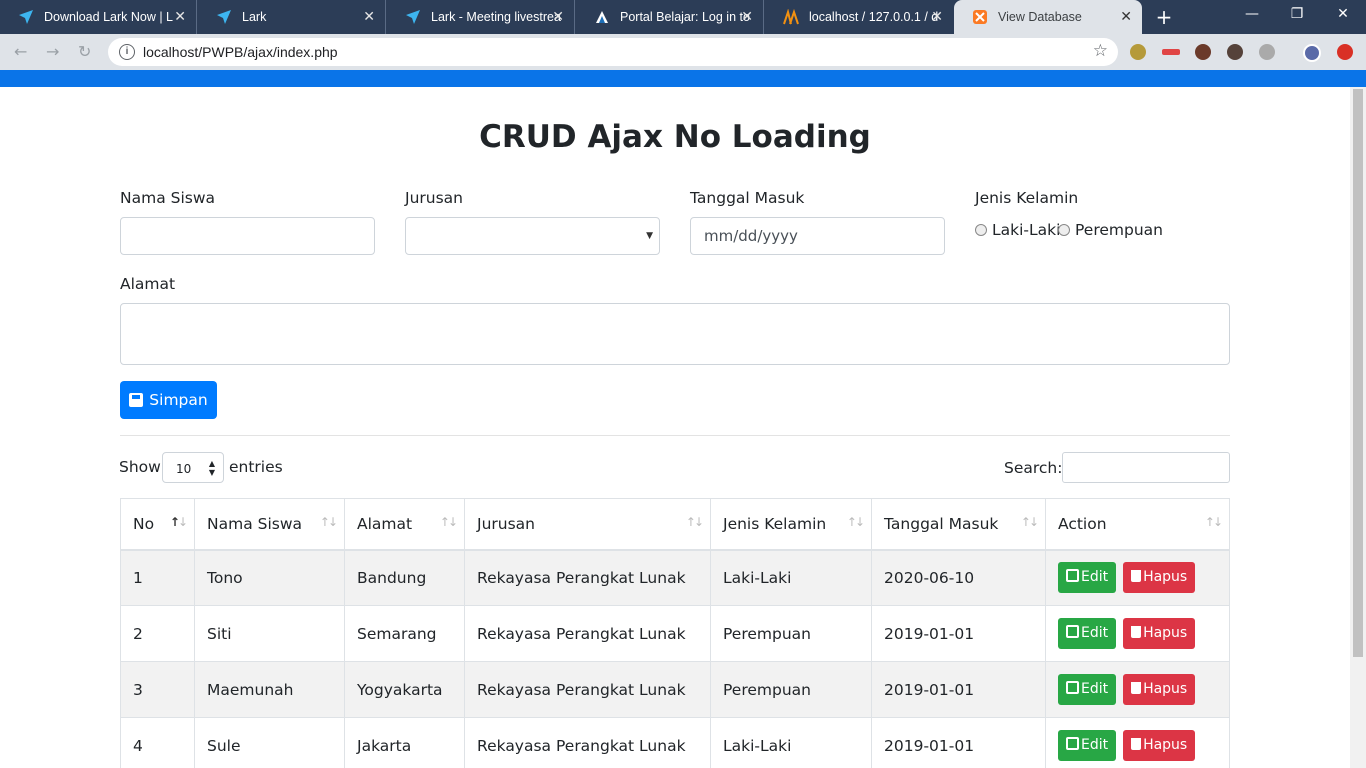 The height and width of the screenshot is (768, 1366). I want to click on header-label: Alamat, so click(385, 523).